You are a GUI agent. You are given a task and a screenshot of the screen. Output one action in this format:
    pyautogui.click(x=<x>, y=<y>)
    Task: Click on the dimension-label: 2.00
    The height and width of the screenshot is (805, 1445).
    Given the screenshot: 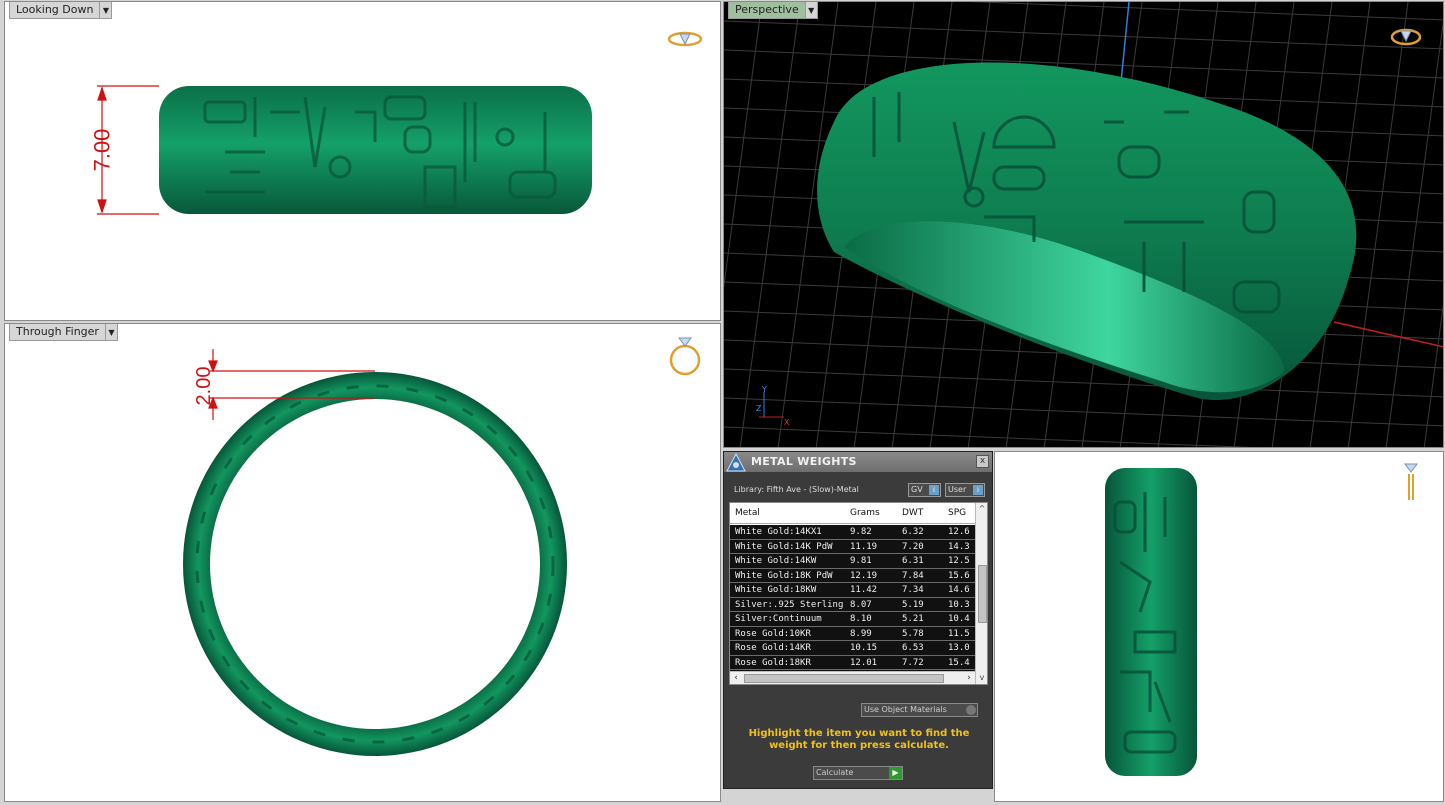 What is the action you would take?
    pyautogui.click(x=204, y=386)
    